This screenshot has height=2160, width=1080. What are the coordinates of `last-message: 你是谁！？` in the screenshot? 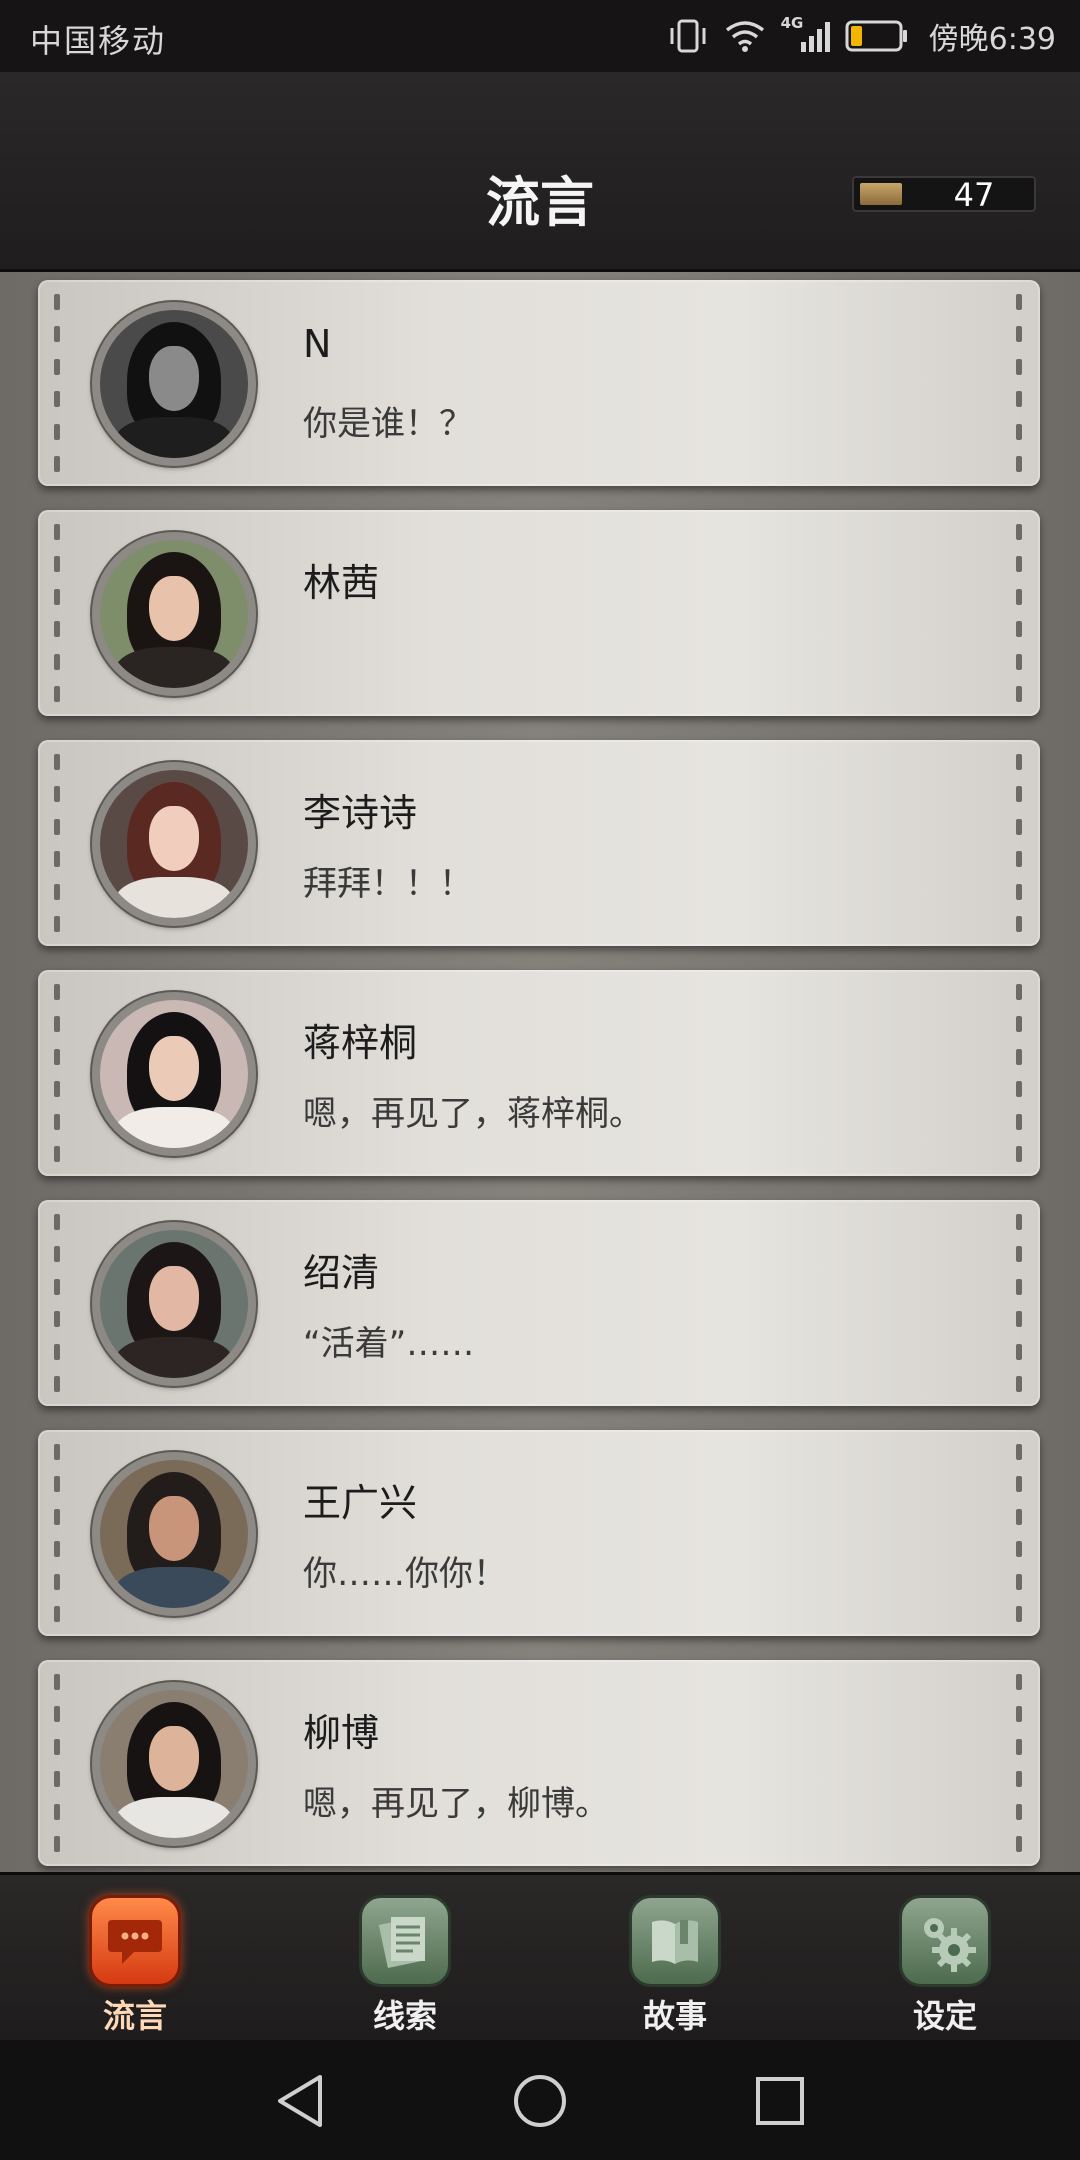 It's located at (388, 424).